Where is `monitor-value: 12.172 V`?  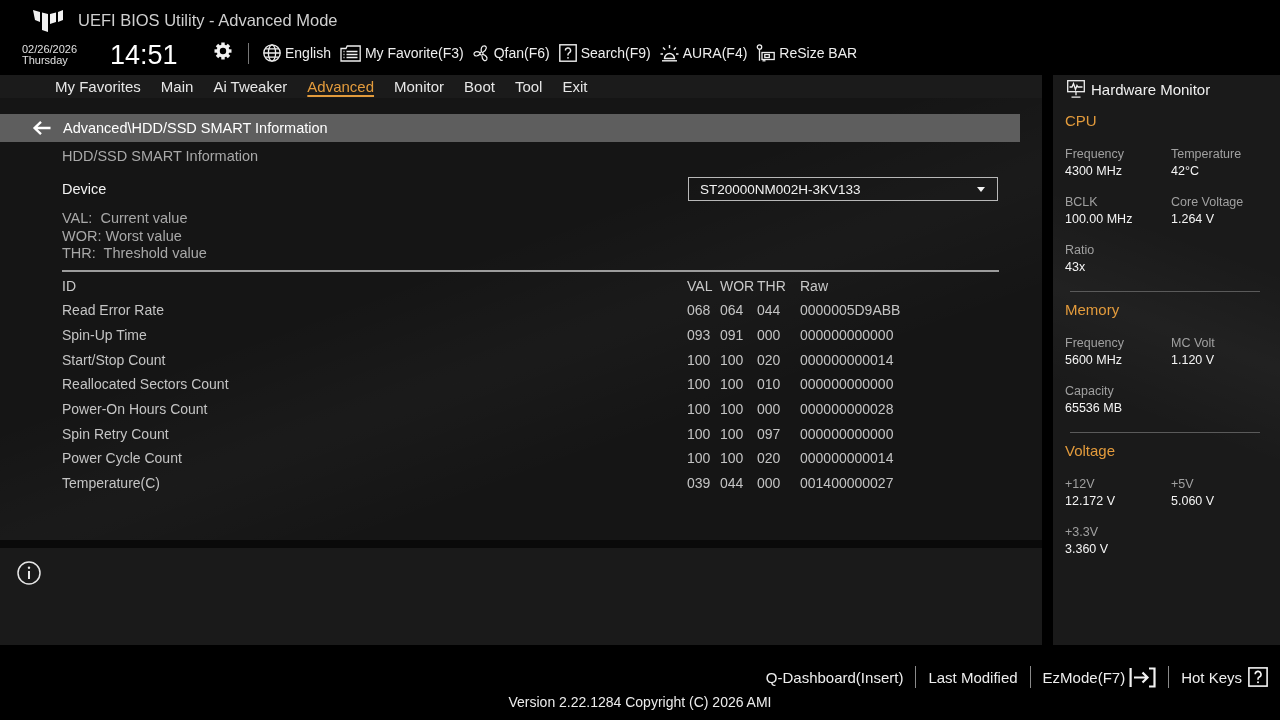
monitor-value: 12.172 V is located at coordinates (1091, 501).